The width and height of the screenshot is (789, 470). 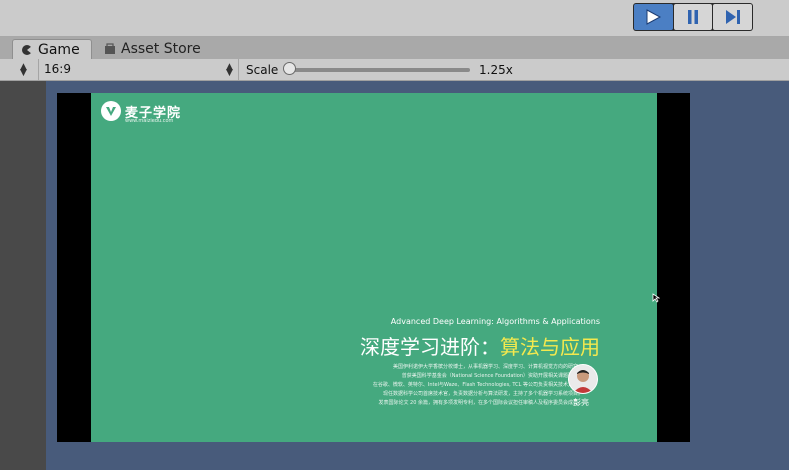 I want to click on playback-controls, so click(x=693, y=17).